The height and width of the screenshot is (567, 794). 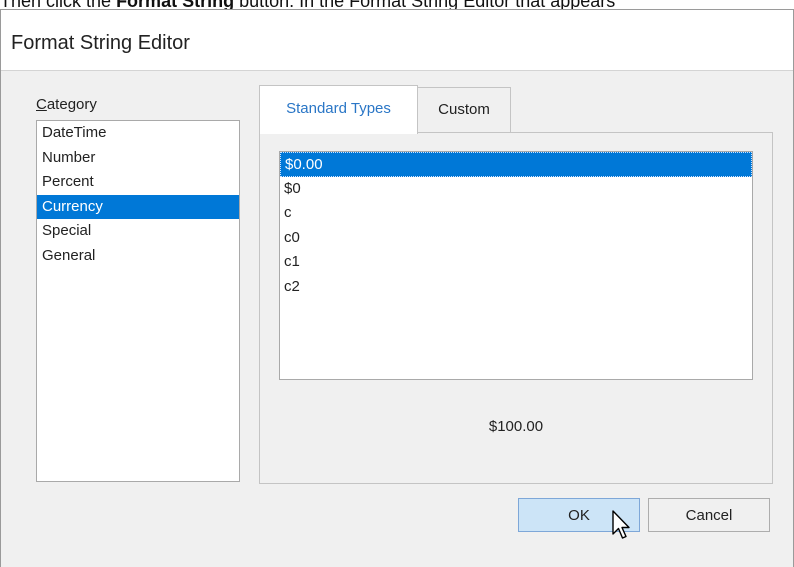 What do you see at coordinates (338, 109) in the screenshot?
I see `tab-standard-types: Standard Types` at bounding box center [338, 109].